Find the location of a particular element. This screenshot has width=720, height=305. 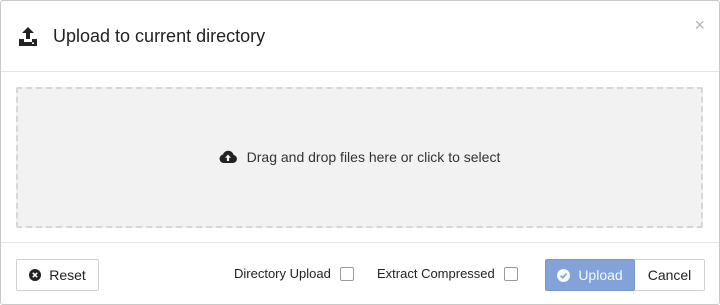

times-circle-icon is located at coordinates (35, 275).